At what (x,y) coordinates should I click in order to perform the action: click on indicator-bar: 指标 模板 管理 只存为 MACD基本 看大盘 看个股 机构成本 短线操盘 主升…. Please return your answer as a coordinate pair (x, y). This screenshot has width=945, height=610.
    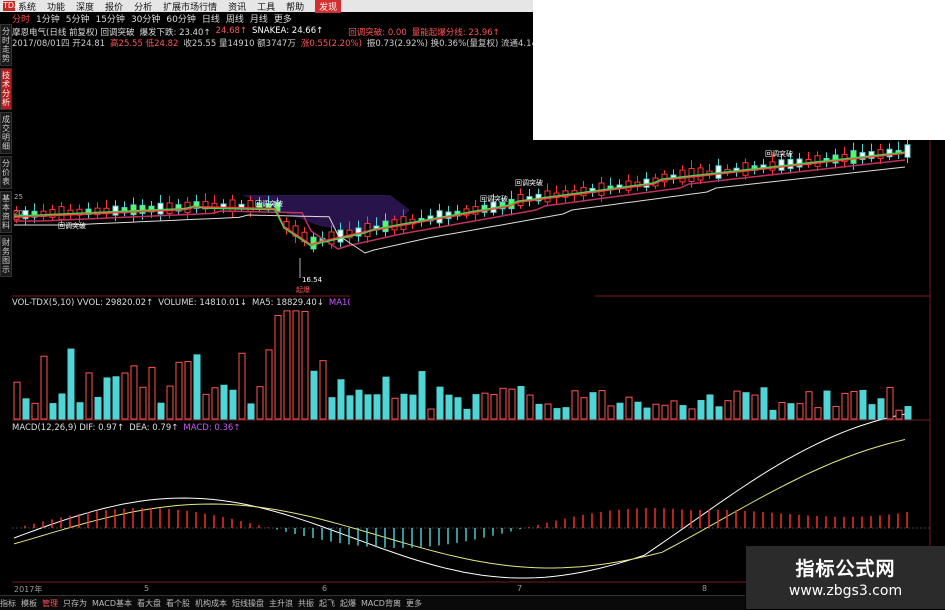
    Looking at the image, I should click on (372, 602).